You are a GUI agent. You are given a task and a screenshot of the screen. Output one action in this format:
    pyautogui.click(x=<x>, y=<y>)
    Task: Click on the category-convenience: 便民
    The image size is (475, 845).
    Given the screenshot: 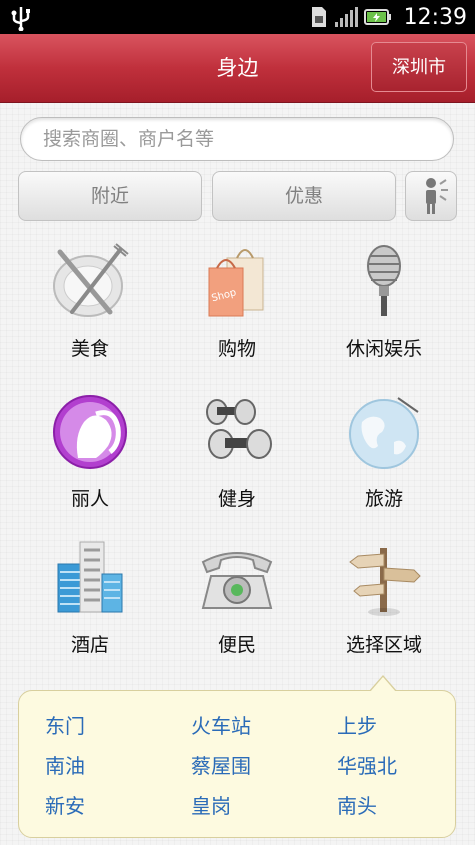 What is the action you would take?
    pyautogui.click(x=237, y=608)
    